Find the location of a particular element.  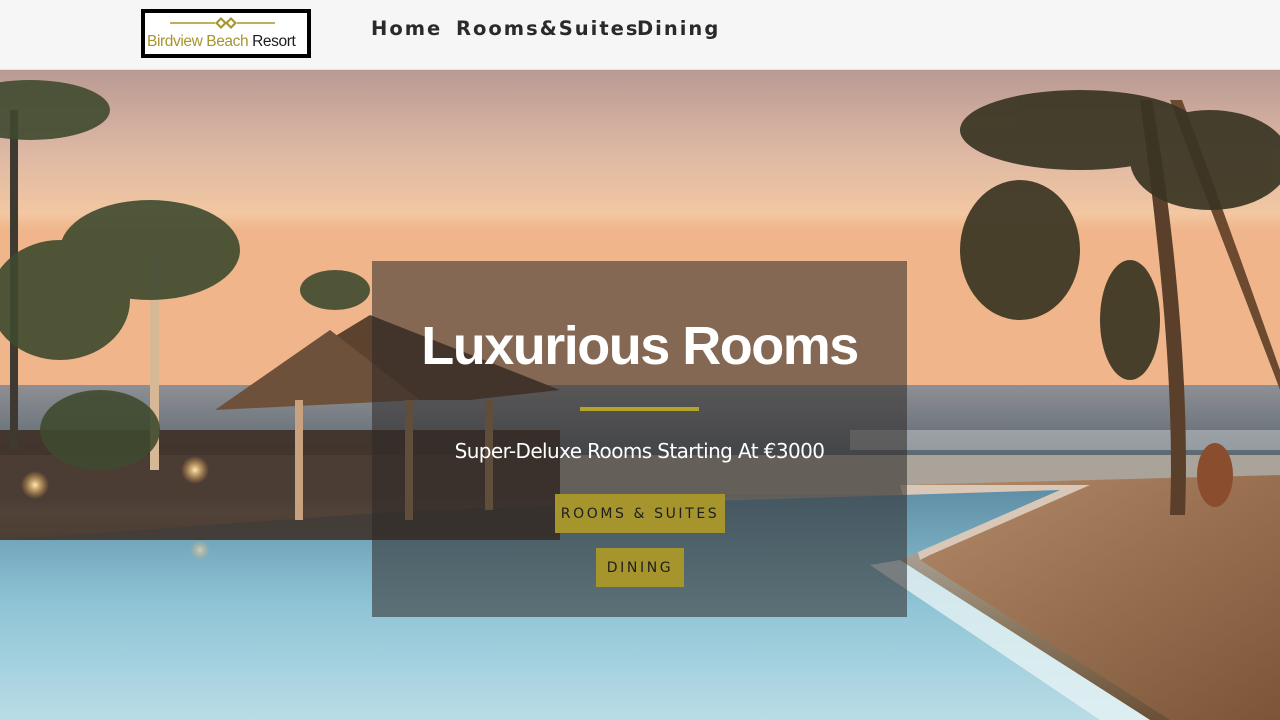

nav-home: Home is located at coordinates (406, 28).